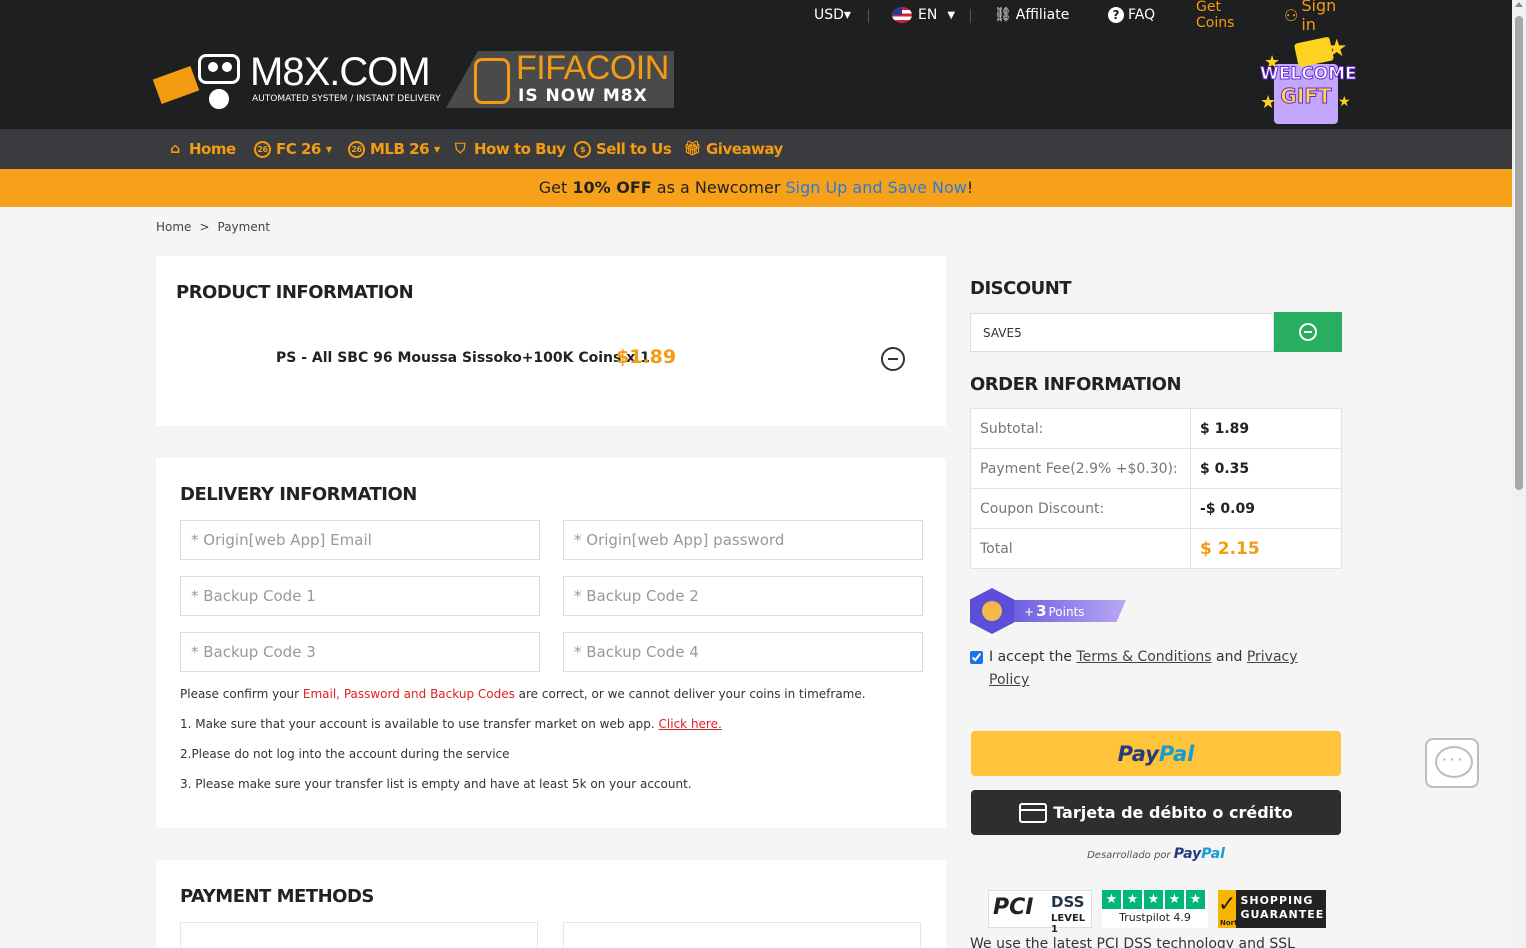 This screenshot has height=948, width=1526. I want to click on points-badge: +3 Points, so click(1050, 611).